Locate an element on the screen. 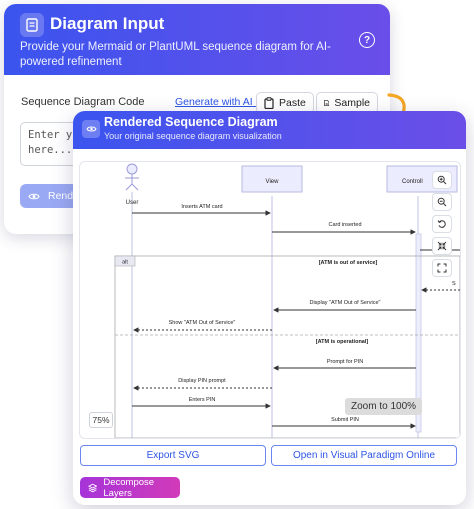 The height and width of the screenshot is (509, 474). zoom-out-icon is located at coordinates (442, 202).